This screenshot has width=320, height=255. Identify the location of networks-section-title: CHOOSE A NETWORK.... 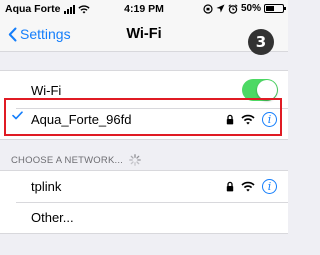
(67, 160).